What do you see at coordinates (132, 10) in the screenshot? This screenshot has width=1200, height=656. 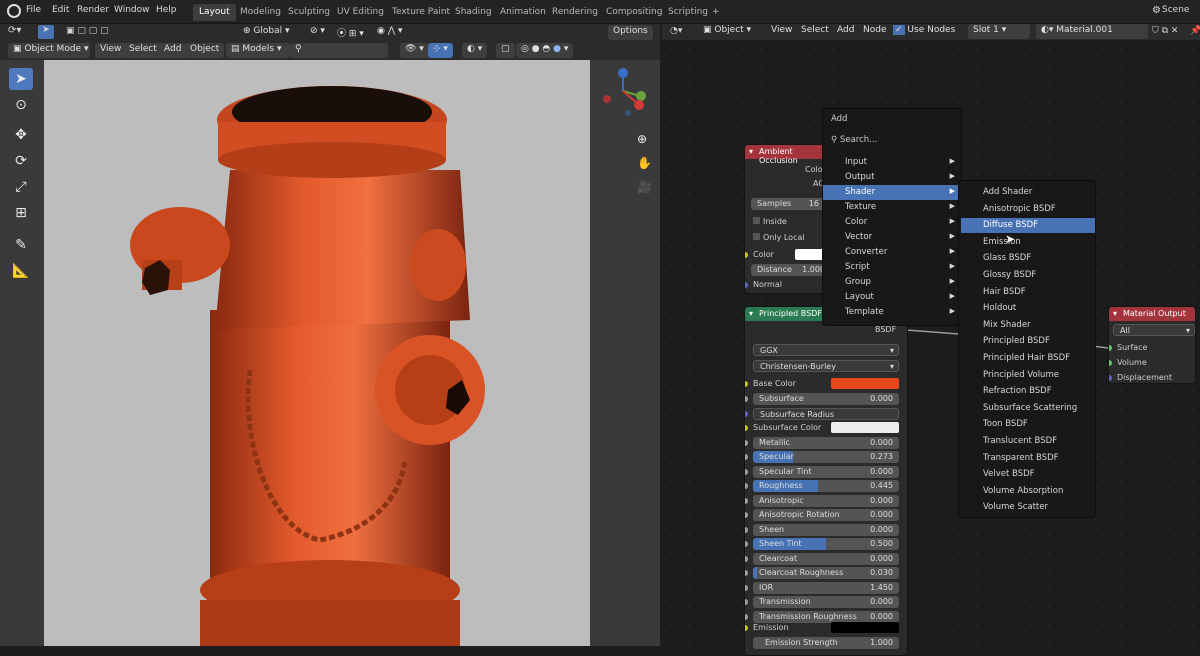 I see `menu-window: Window` at bounding box center [132, 10].